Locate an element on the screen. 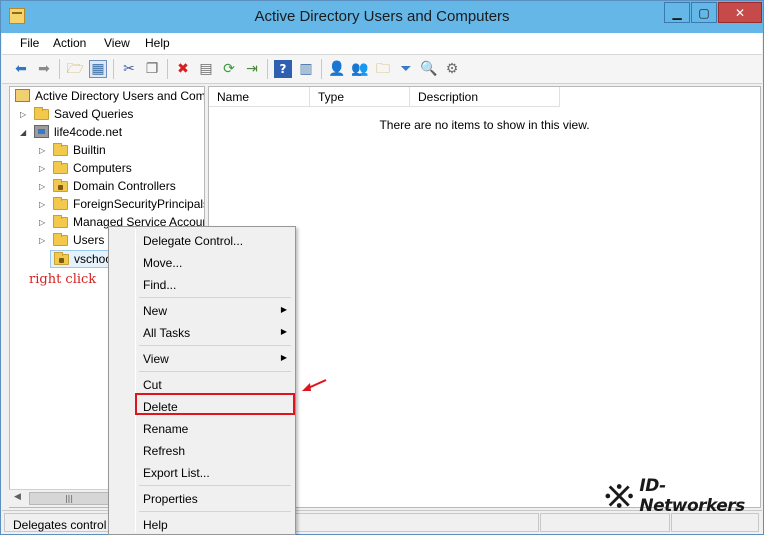  menu-item-refresh: Refresh is located at coordinates (215, 451).